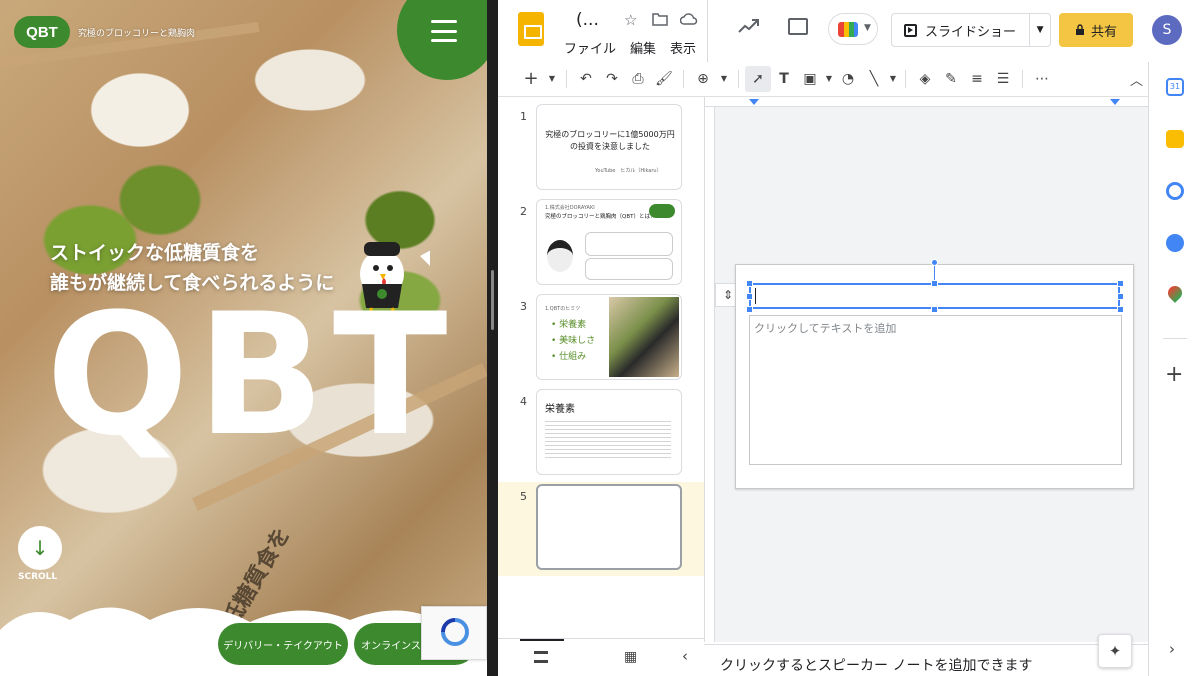 The width and height of the screenshot is (1200, 676). I want to click on scroll-label: SCROLL, so click(38, 577).